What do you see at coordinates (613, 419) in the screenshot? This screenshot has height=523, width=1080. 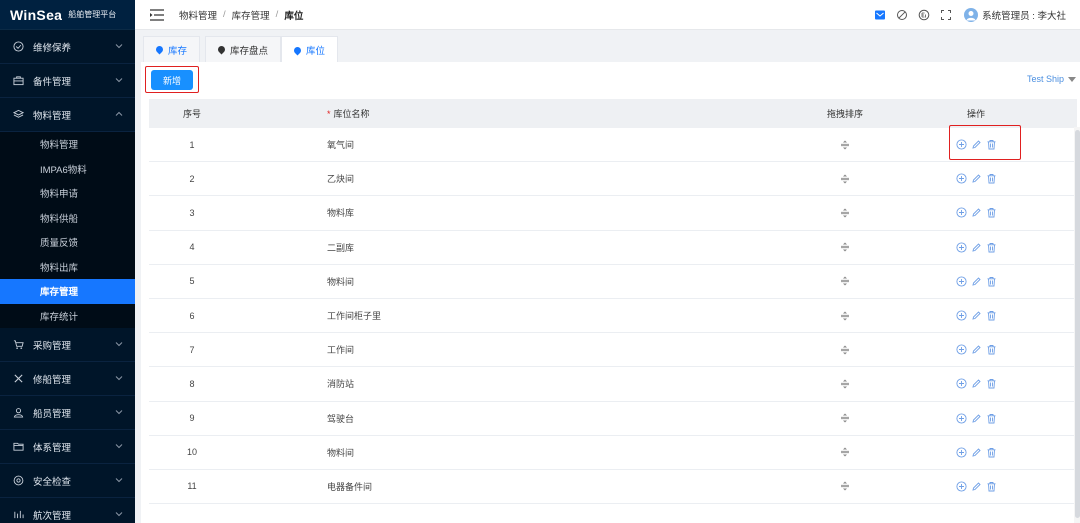 I see `table-row: 9 驾驶台` at bounding box center [613, 419].